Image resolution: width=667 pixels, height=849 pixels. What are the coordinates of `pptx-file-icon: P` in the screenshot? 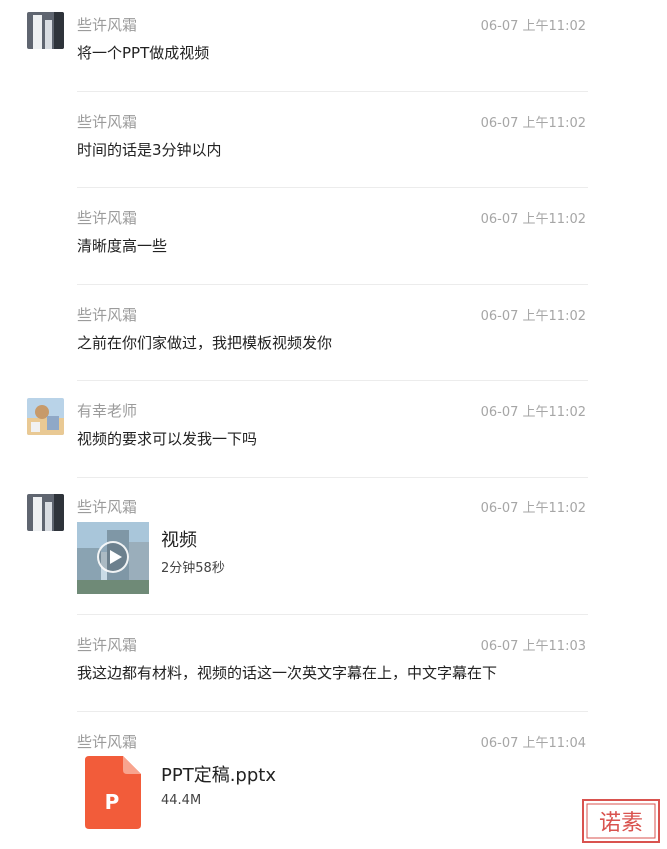 It's located at (113, 792).